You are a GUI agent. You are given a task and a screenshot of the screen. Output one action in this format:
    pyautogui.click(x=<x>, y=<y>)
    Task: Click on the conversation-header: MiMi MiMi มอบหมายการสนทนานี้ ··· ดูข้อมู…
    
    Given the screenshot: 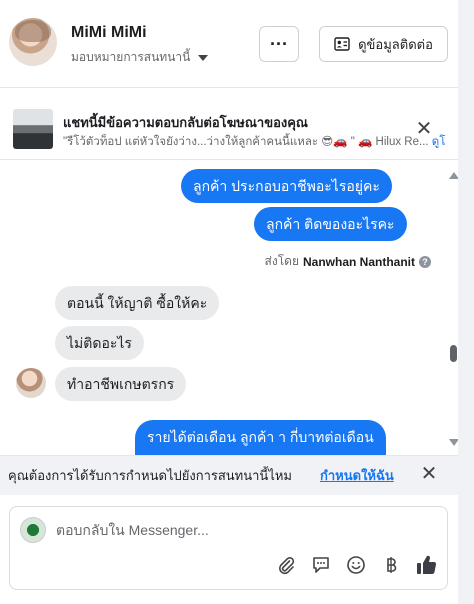 What is the action you would take?
    pyautogui.click(x=229, y=44)
    